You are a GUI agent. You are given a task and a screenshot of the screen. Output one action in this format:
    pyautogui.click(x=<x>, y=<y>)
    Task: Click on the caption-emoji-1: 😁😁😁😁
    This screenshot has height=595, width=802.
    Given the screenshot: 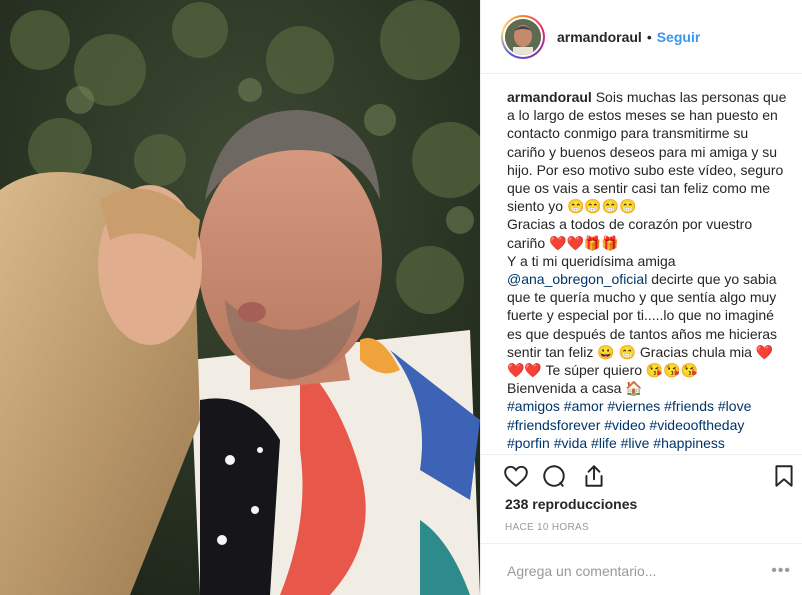 What is the action you would take?
    pyautogui.click(x=601, y=206)
    